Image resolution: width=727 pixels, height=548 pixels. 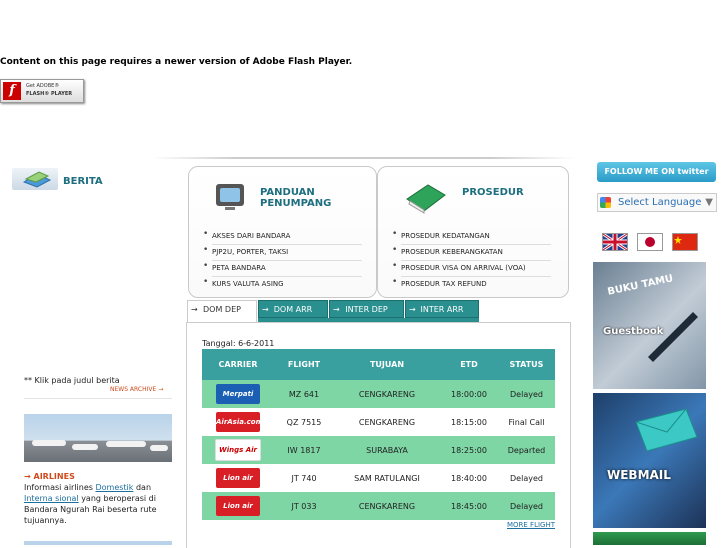 What do you see at coordinates (471, 268) in the screenshot?
I see `prosedur-item-voa: PROSEDUR VISA ON ARRIVAL (VOA)` at bounding box center [471, 268].